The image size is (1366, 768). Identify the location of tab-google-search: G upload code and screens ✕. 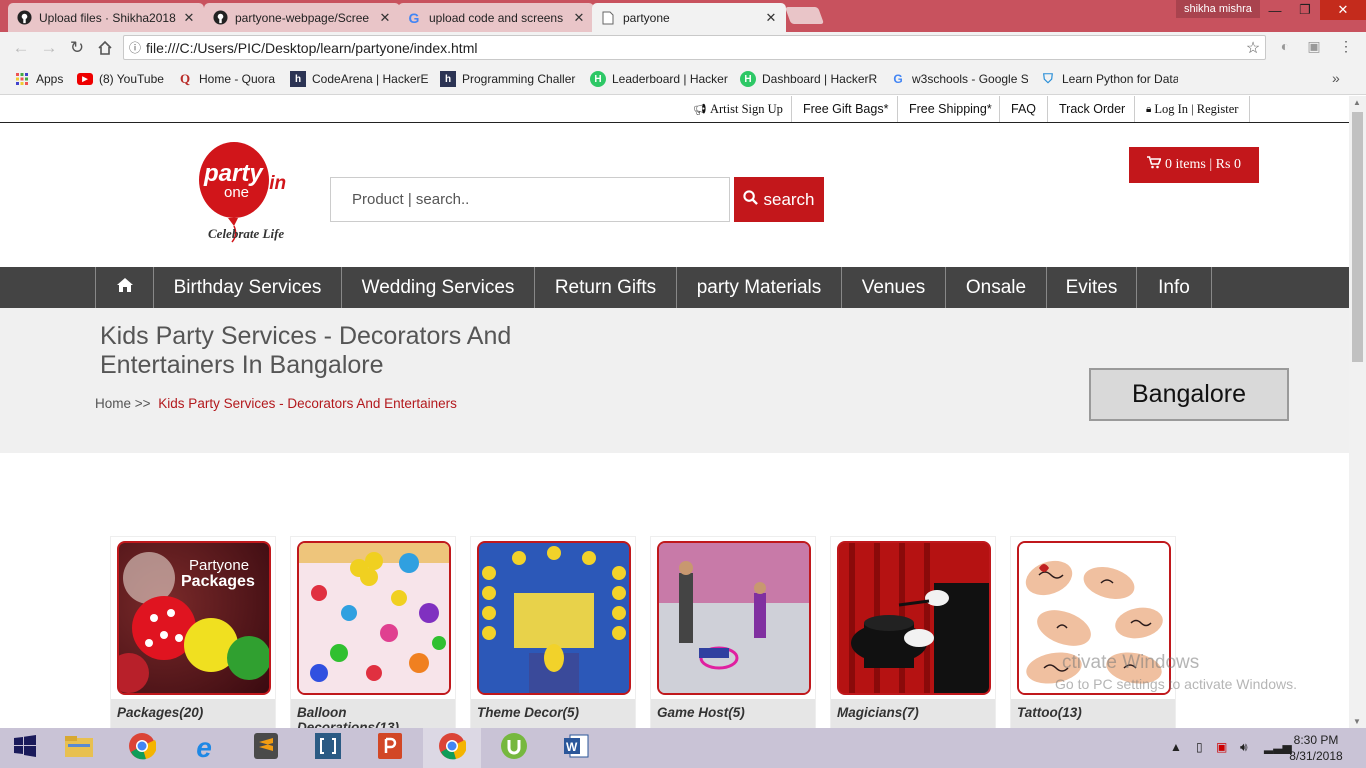
(496, 17).